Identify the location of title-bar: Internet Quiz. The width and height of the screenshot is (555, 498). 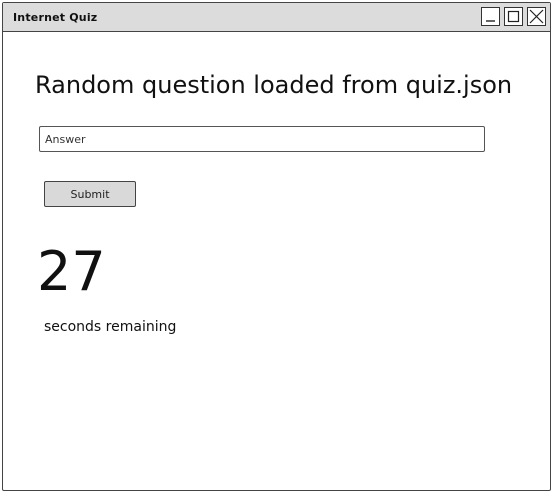
(276, 17).